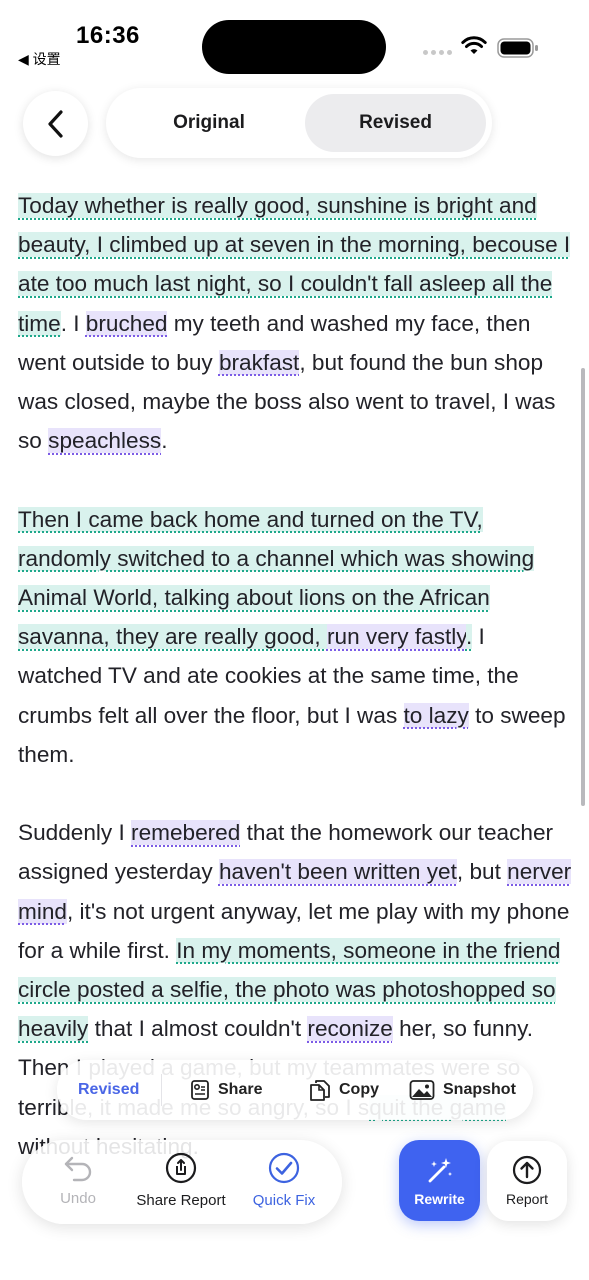 The width and height of the screenshot is (589, 1280). What do you see at coordinates (422, 1090) in the screenshot?
I see `image-icon` at bounding box center [422, 1090].